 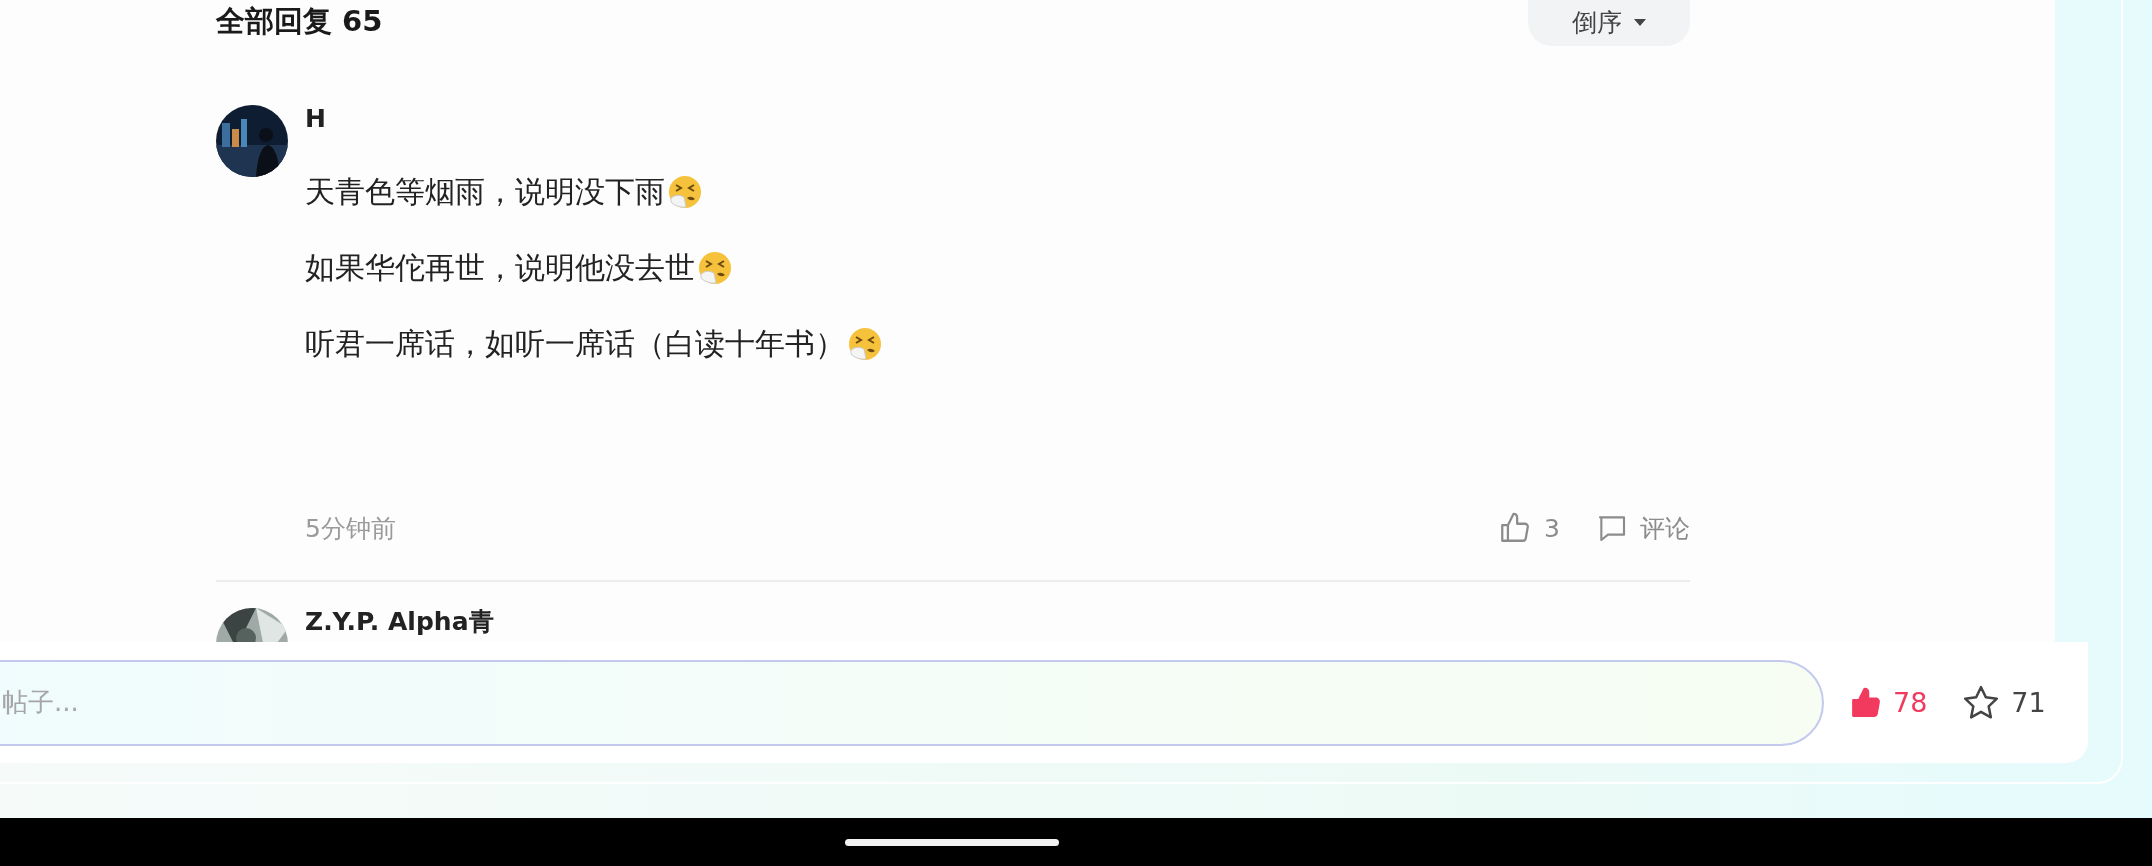 I want to click on comment-button: 评论, so click(x=1643, y=528).